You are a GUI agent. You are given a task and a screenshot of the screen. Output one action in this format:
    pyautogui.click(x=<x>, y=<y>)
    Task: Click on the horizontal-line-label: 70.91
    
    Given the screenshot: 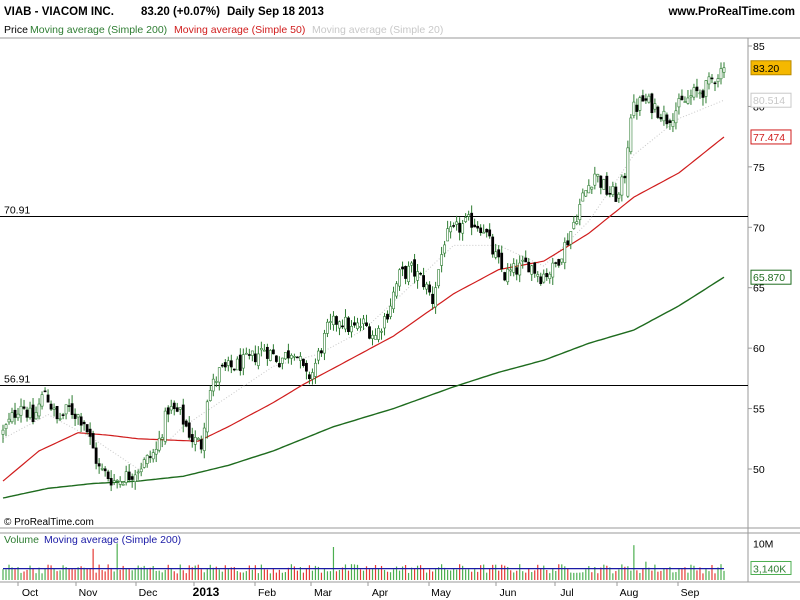 What is the action you would take?
    pyautogui.click(x=17, y=211)
    